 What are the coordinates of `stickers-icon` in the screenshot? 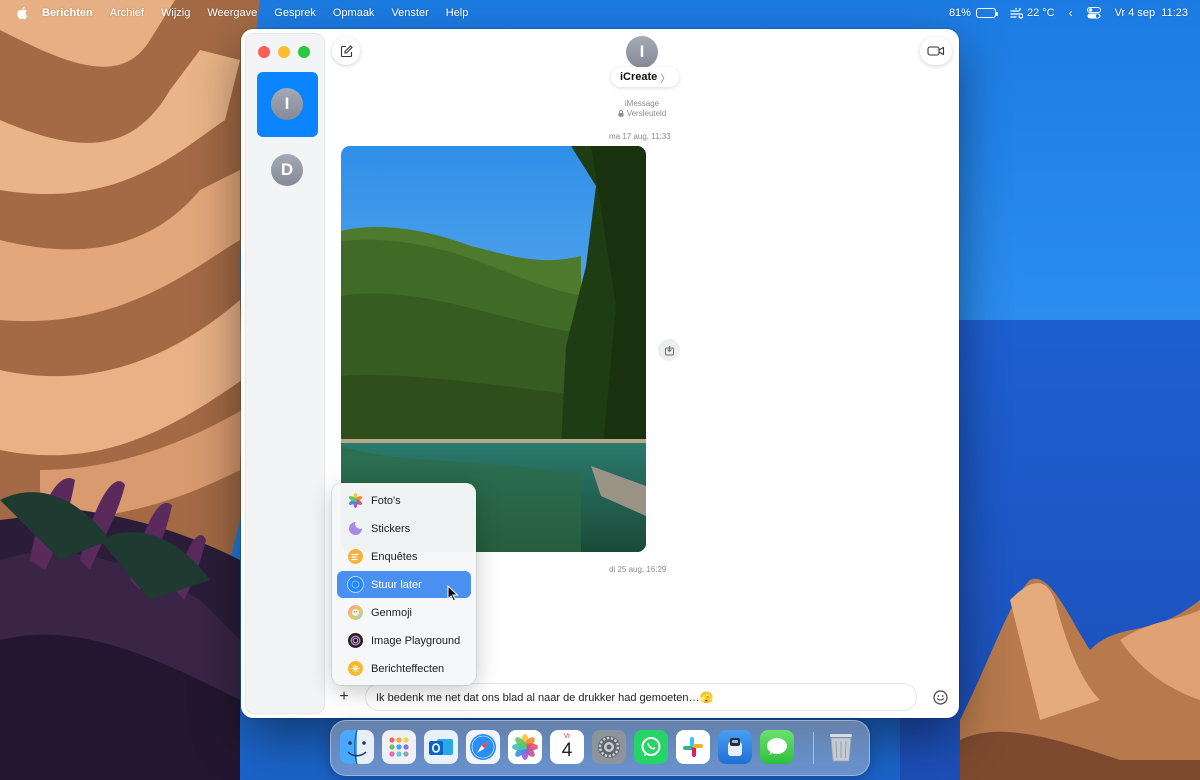 It's located at (355, 528).